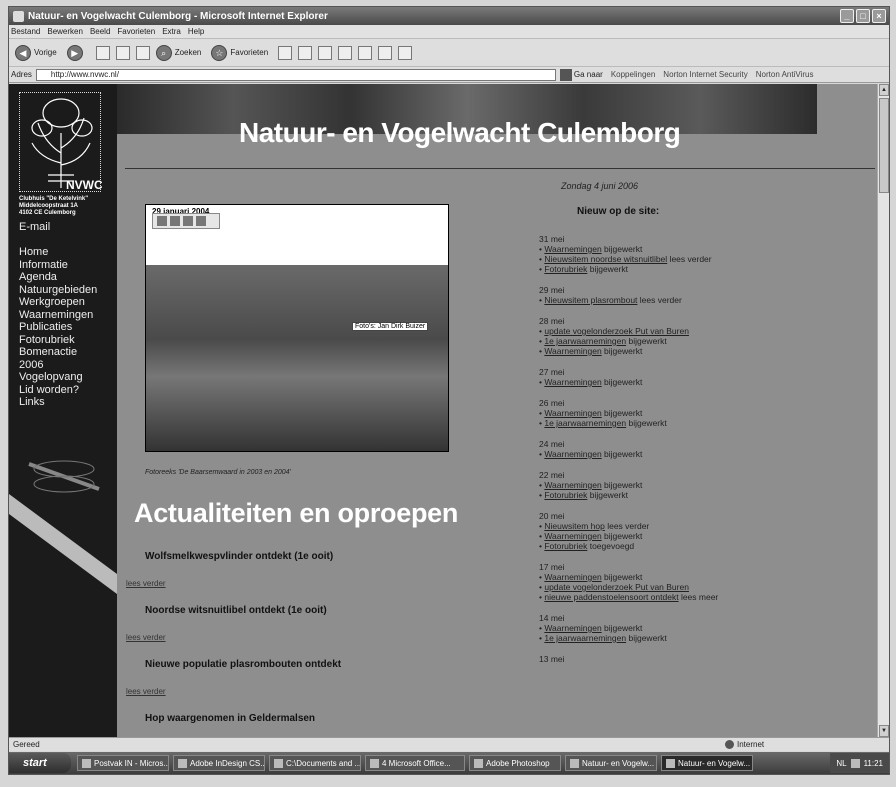 The height and width of the screenshot is (787, 896). What do you see at coordinates (855, 763) in the screenshot?
I see `tray-icon` at bounding box center [855, 763].